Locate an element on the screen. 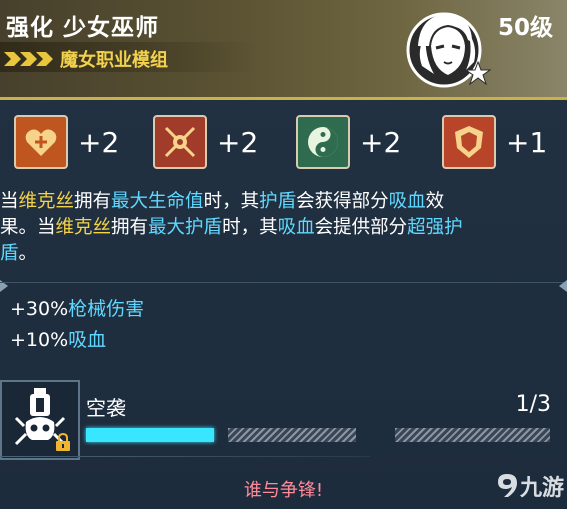 The height and width of the screenshot is (509, 567). skill-progress-segment-filled is located at coordinates (150, 435).